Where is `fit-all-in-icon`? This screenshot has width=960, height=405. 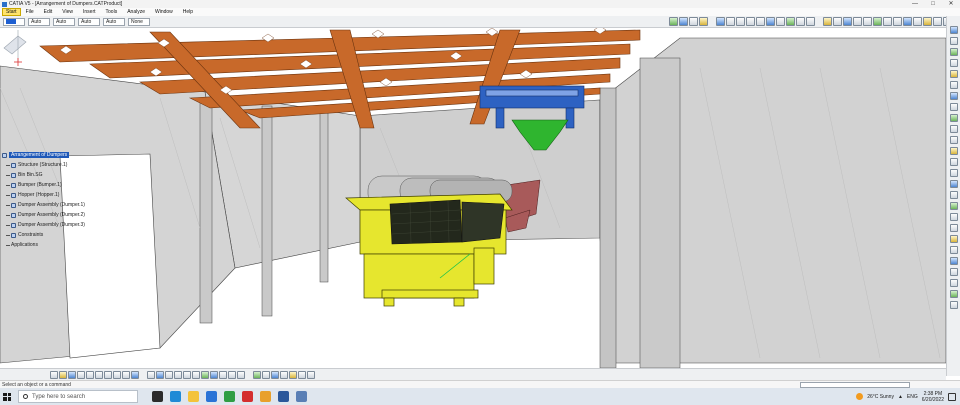 fit-all-in-icon is located at coordinates (160, 374).